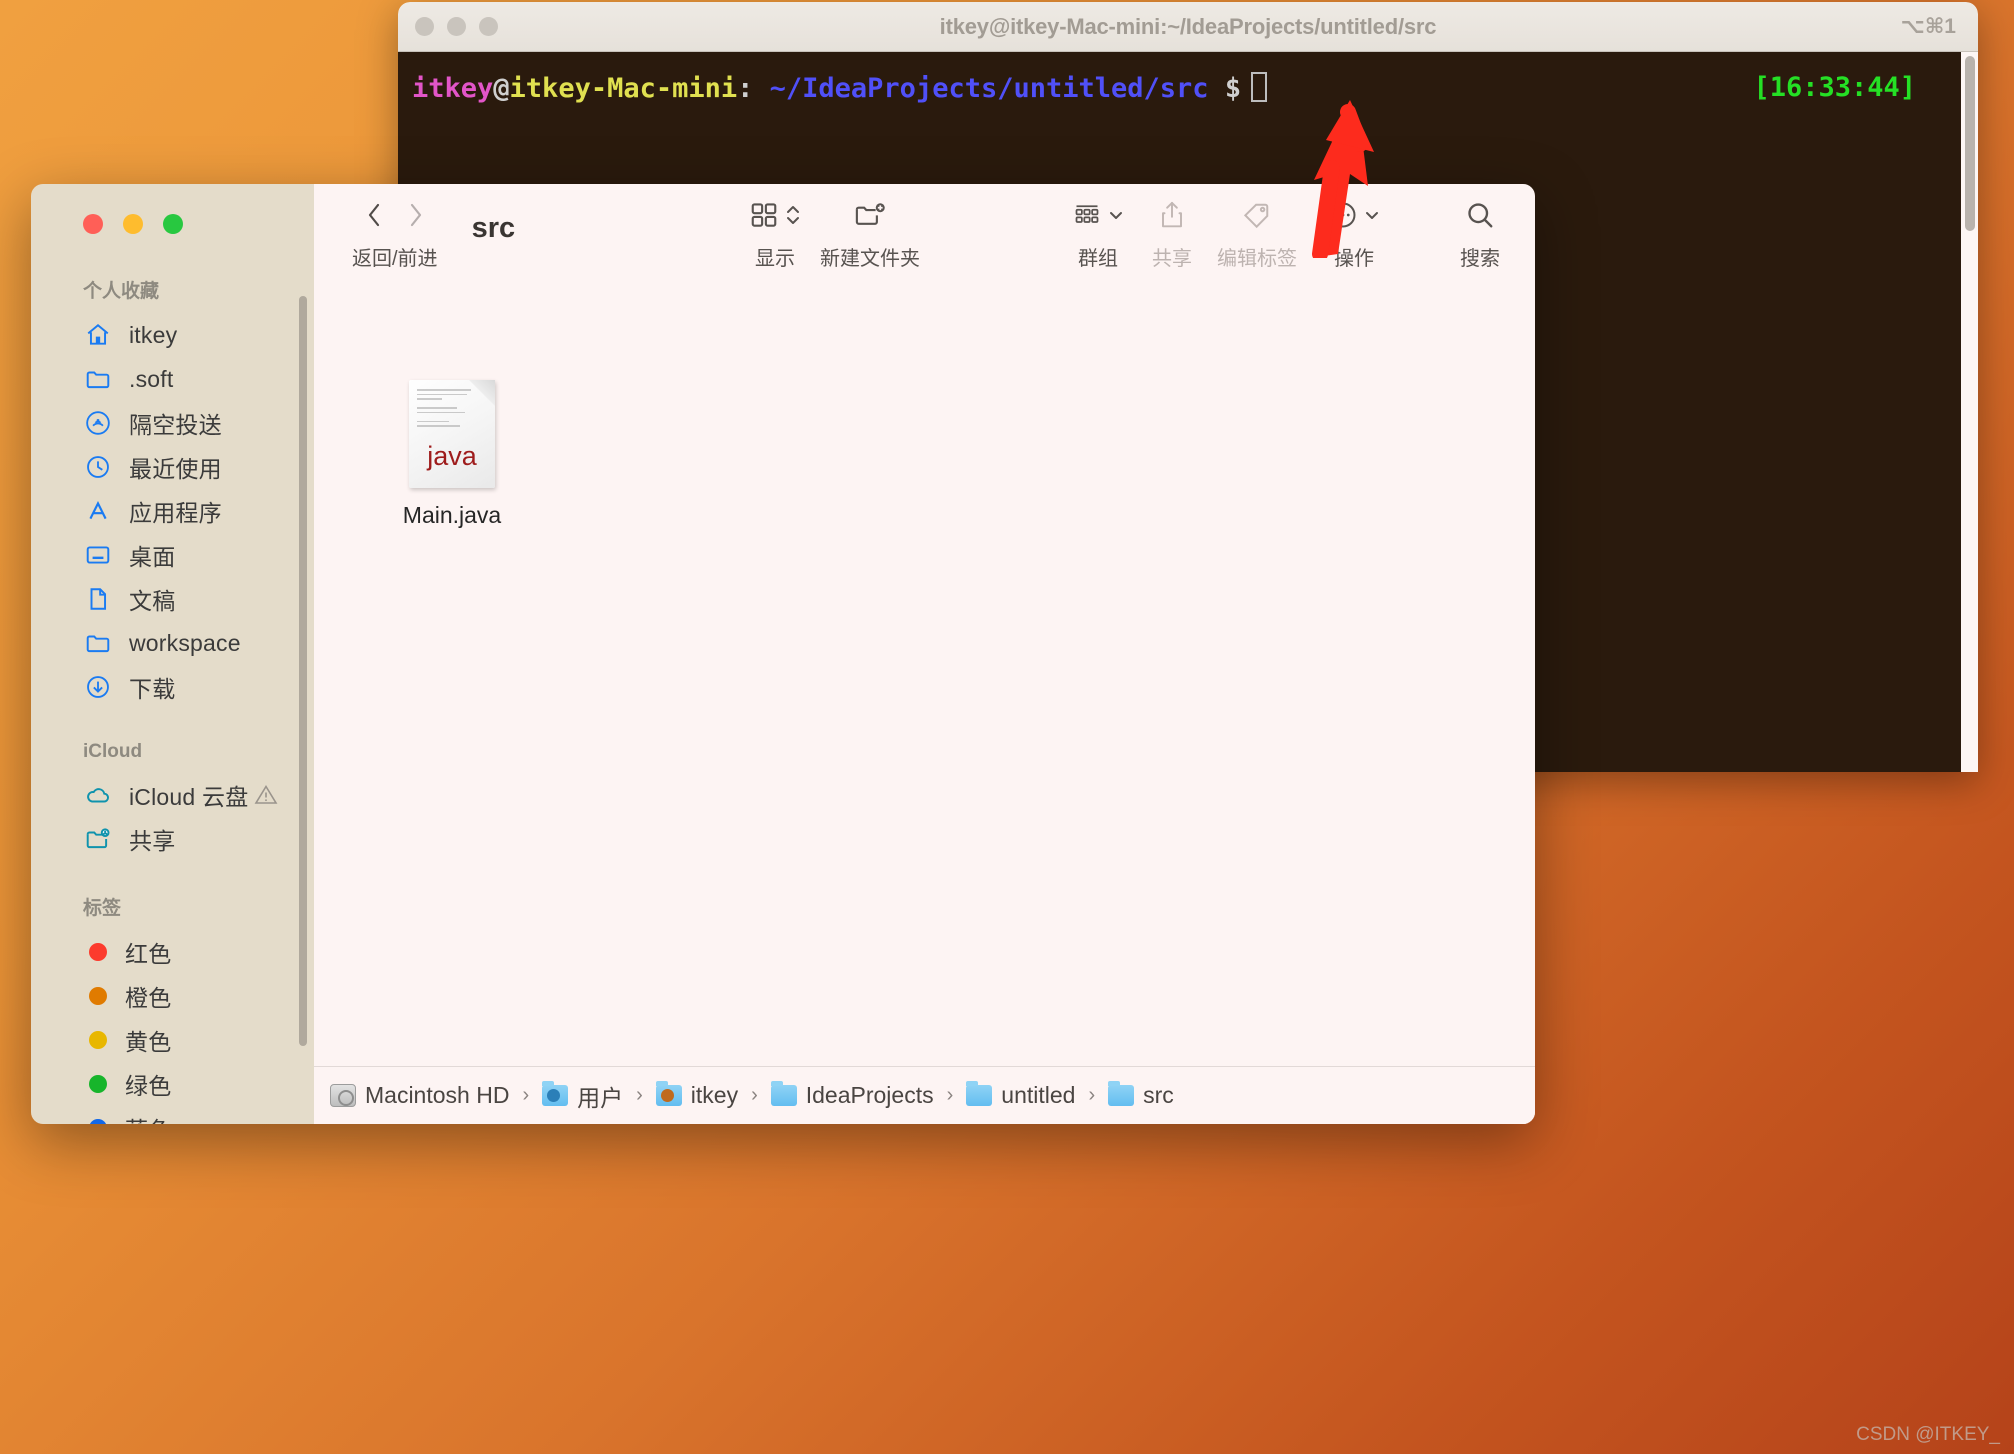 This screenshot has width=2014, height=1454. I want to click on sidebar-item-label: 下载, so click(152, 689).